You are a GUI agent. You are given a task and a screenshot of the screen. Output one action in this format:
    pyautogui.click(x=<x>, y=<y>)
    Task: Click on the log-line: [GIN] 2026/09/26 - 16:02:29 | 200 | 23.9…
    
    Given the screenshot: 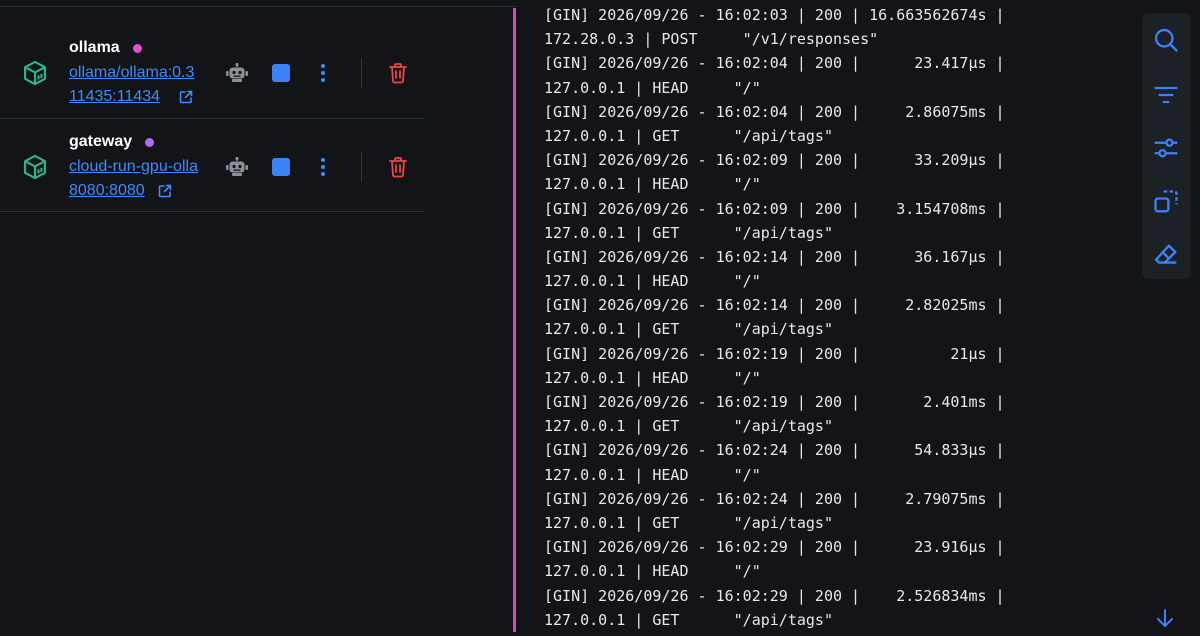 What is the action you would take?
    pyautogui.click(x=774, y=547)
    